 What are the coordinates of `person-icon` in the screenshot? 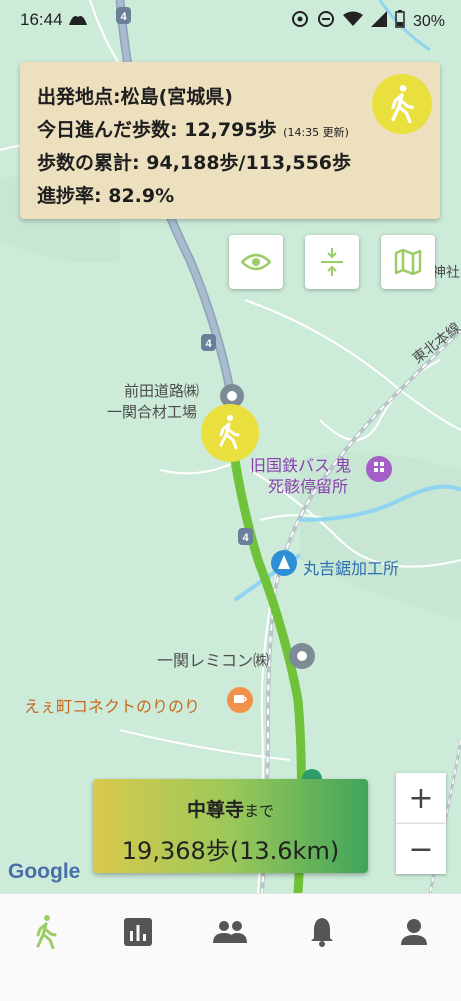 It's located at (414, 932).